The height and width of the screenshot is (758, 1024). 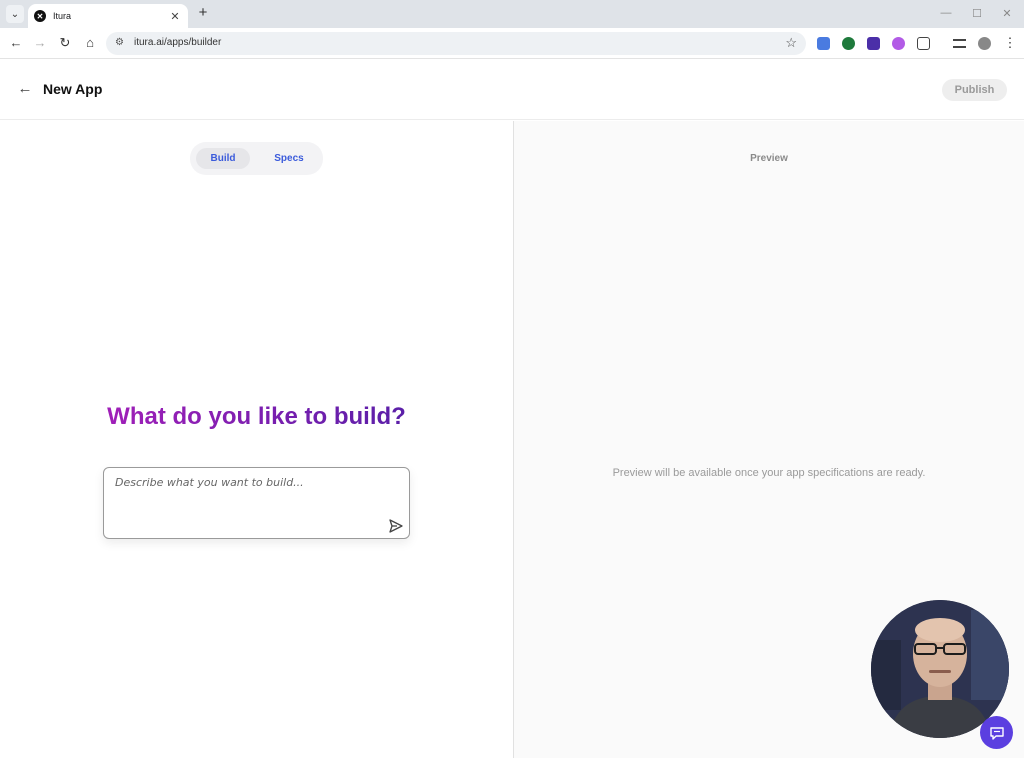 What do you see at coordinates (873, 43) in the screenshot?
I see `extension-badge-icon` at bounding box center [873, 43].